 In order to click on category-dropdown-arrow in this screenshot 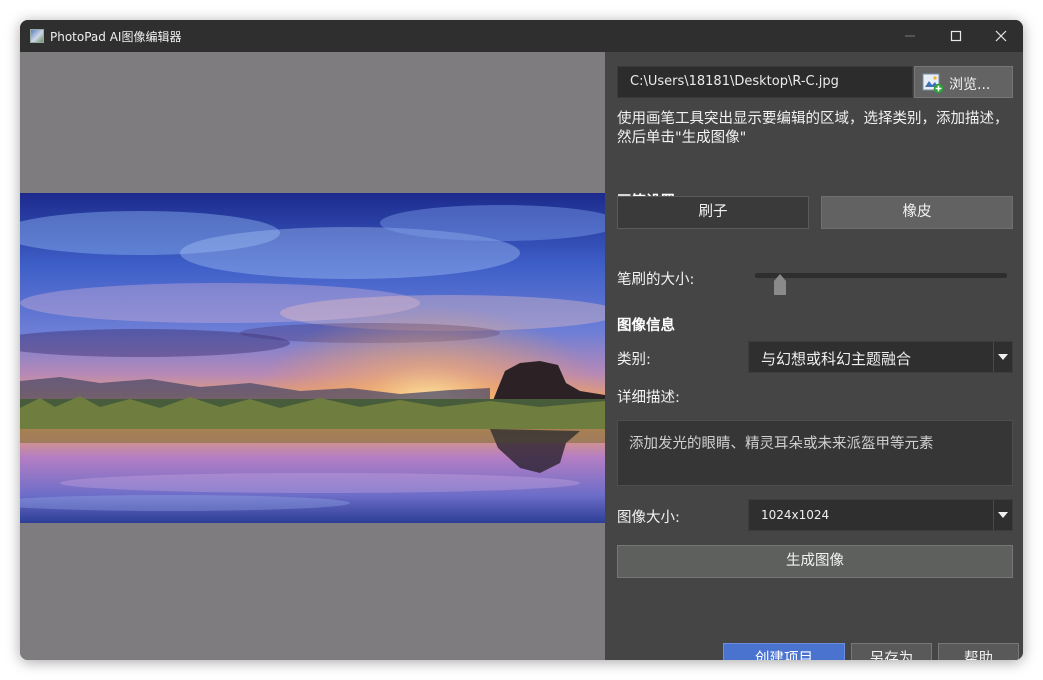, I will do `click(1002, 357)`.